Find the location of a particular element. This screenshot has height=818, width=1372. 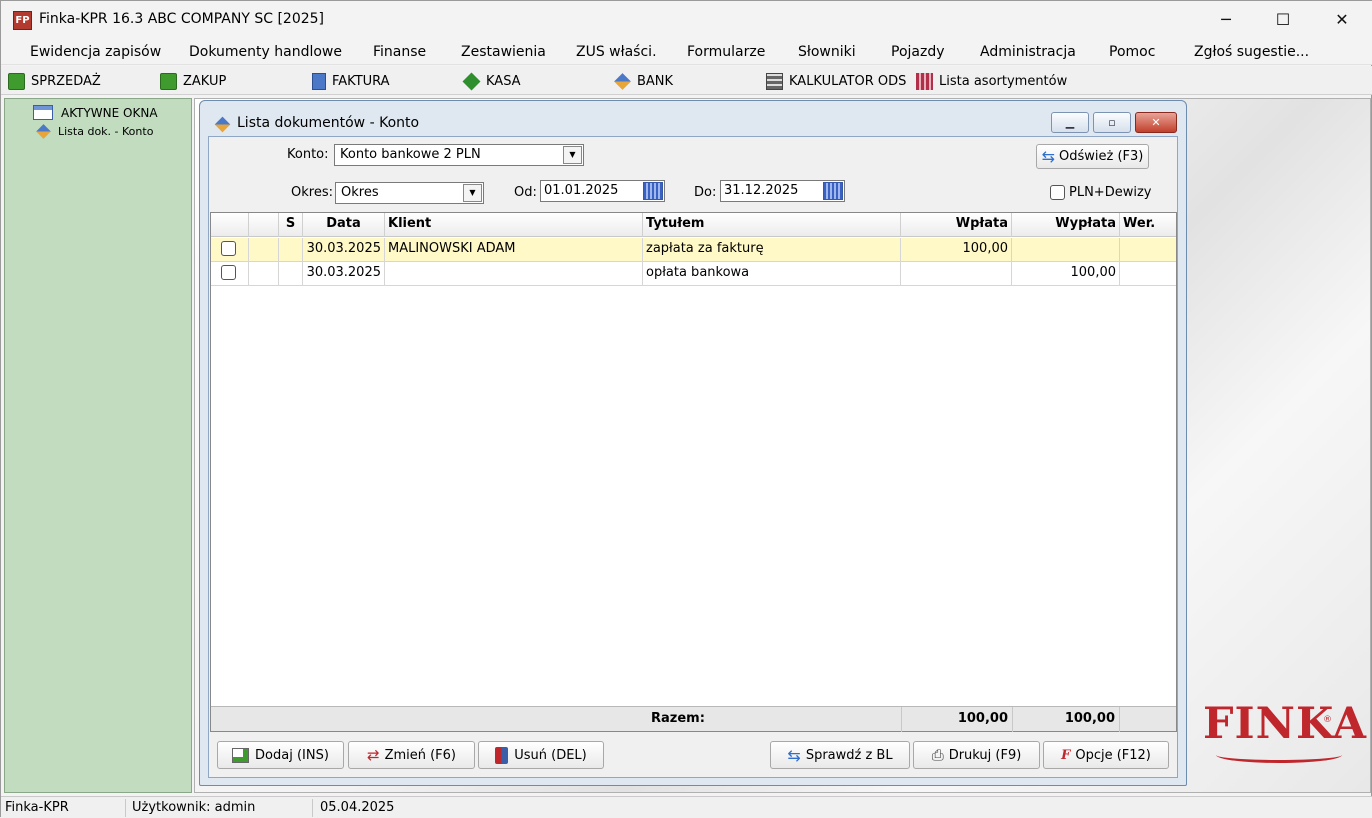

close-button: ✕ is located at coordinates (1342, 20).